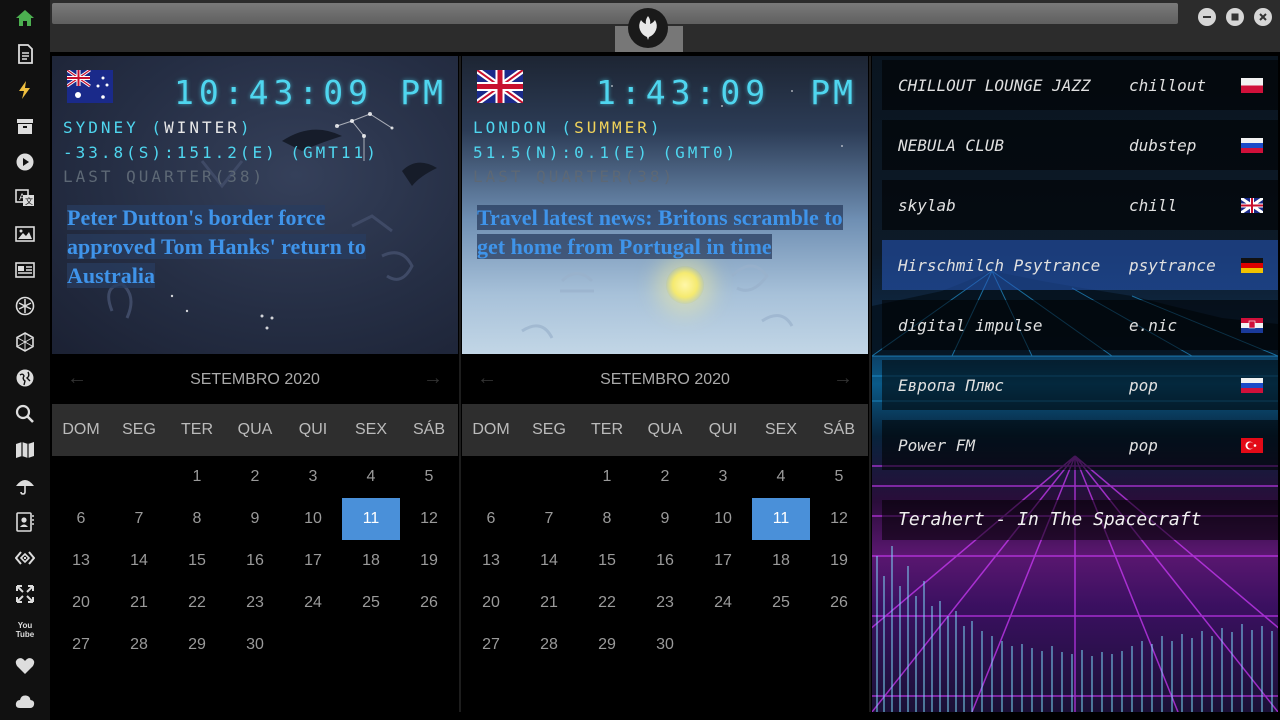 Image resolution: width=1280 pixels, height=720 pixels. Describe the element at coordinates (25, 486) in the screenshot. I see `umbrella-icon` at that location.